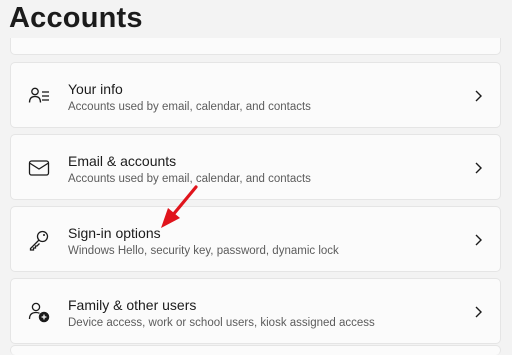  What do you see at coordinates (255, 46) in the screenshot?
I see `previous-settings-card` at bounding box center [255, 46].